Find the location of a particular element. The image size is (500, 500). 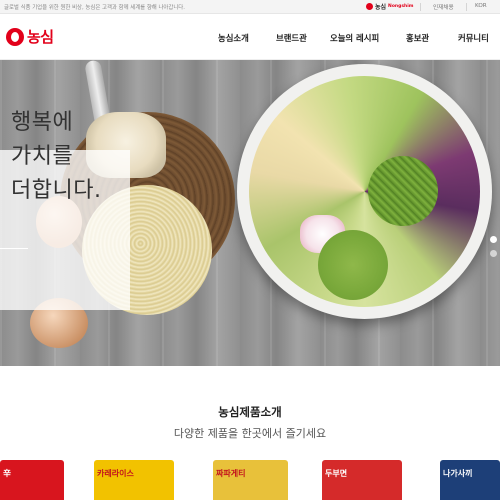

product-package: 짜파게티 is located at coordinates (250, 480).